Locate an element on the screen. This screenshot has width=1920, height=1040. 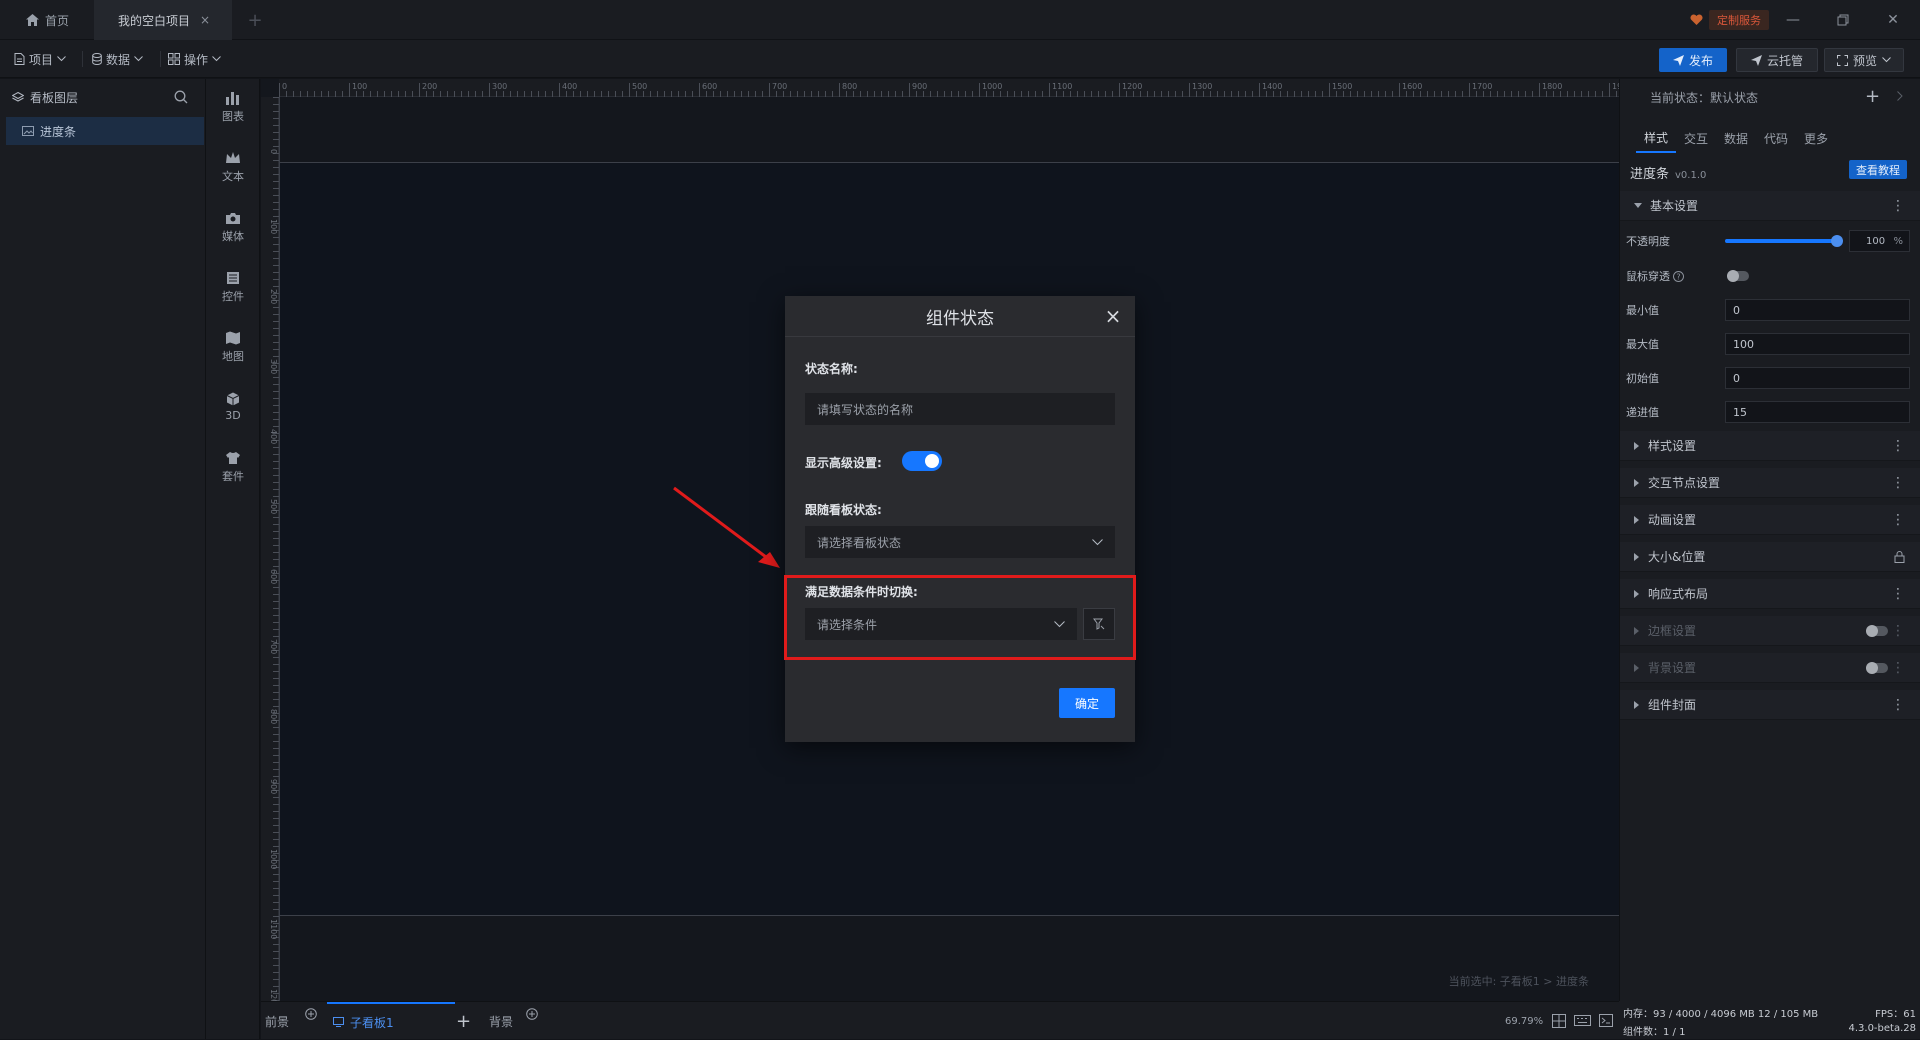
section-style-settings: 样式设置 ⋮ is located at coordinates (1770, 446).